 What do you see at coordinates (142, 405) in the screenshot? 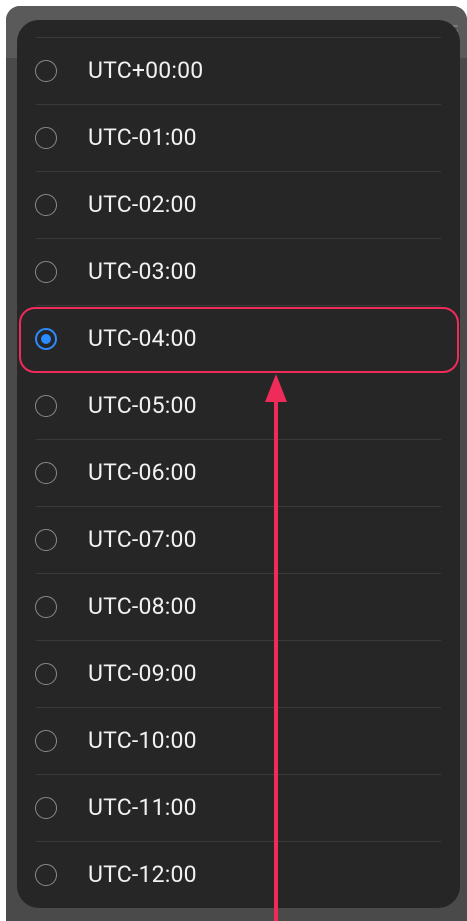
I see `timezone-option-label: UTC-05:00` at bounding box center [142, 405].